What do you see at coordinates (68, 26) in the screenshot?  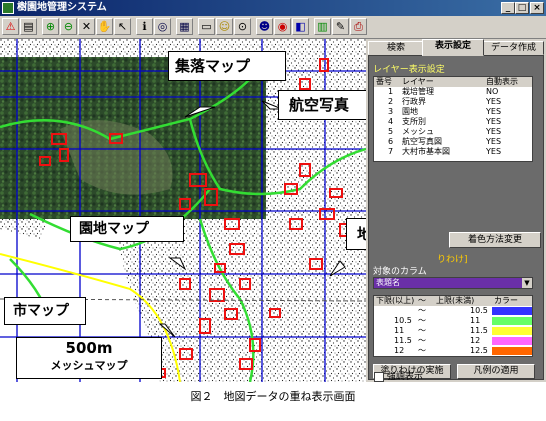 I see `zoom-out-icon: ⊖` at bounding box center [68, 26].